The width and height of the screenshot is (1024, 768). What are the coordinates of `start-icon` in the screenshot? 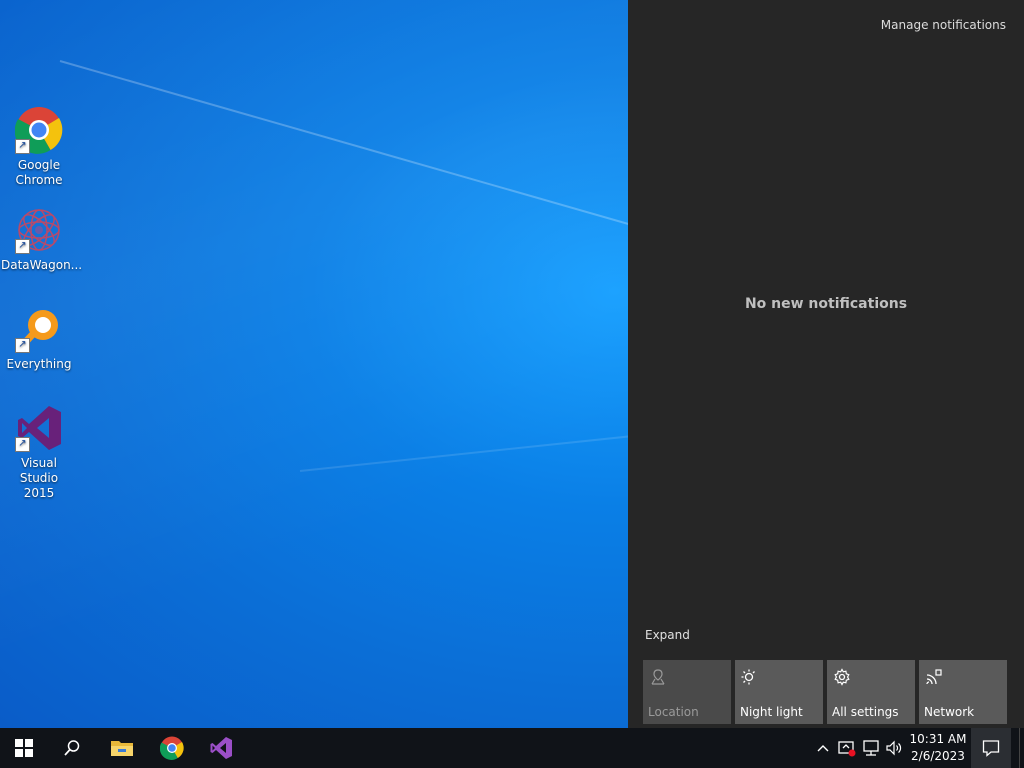 It's located at (24, 748).